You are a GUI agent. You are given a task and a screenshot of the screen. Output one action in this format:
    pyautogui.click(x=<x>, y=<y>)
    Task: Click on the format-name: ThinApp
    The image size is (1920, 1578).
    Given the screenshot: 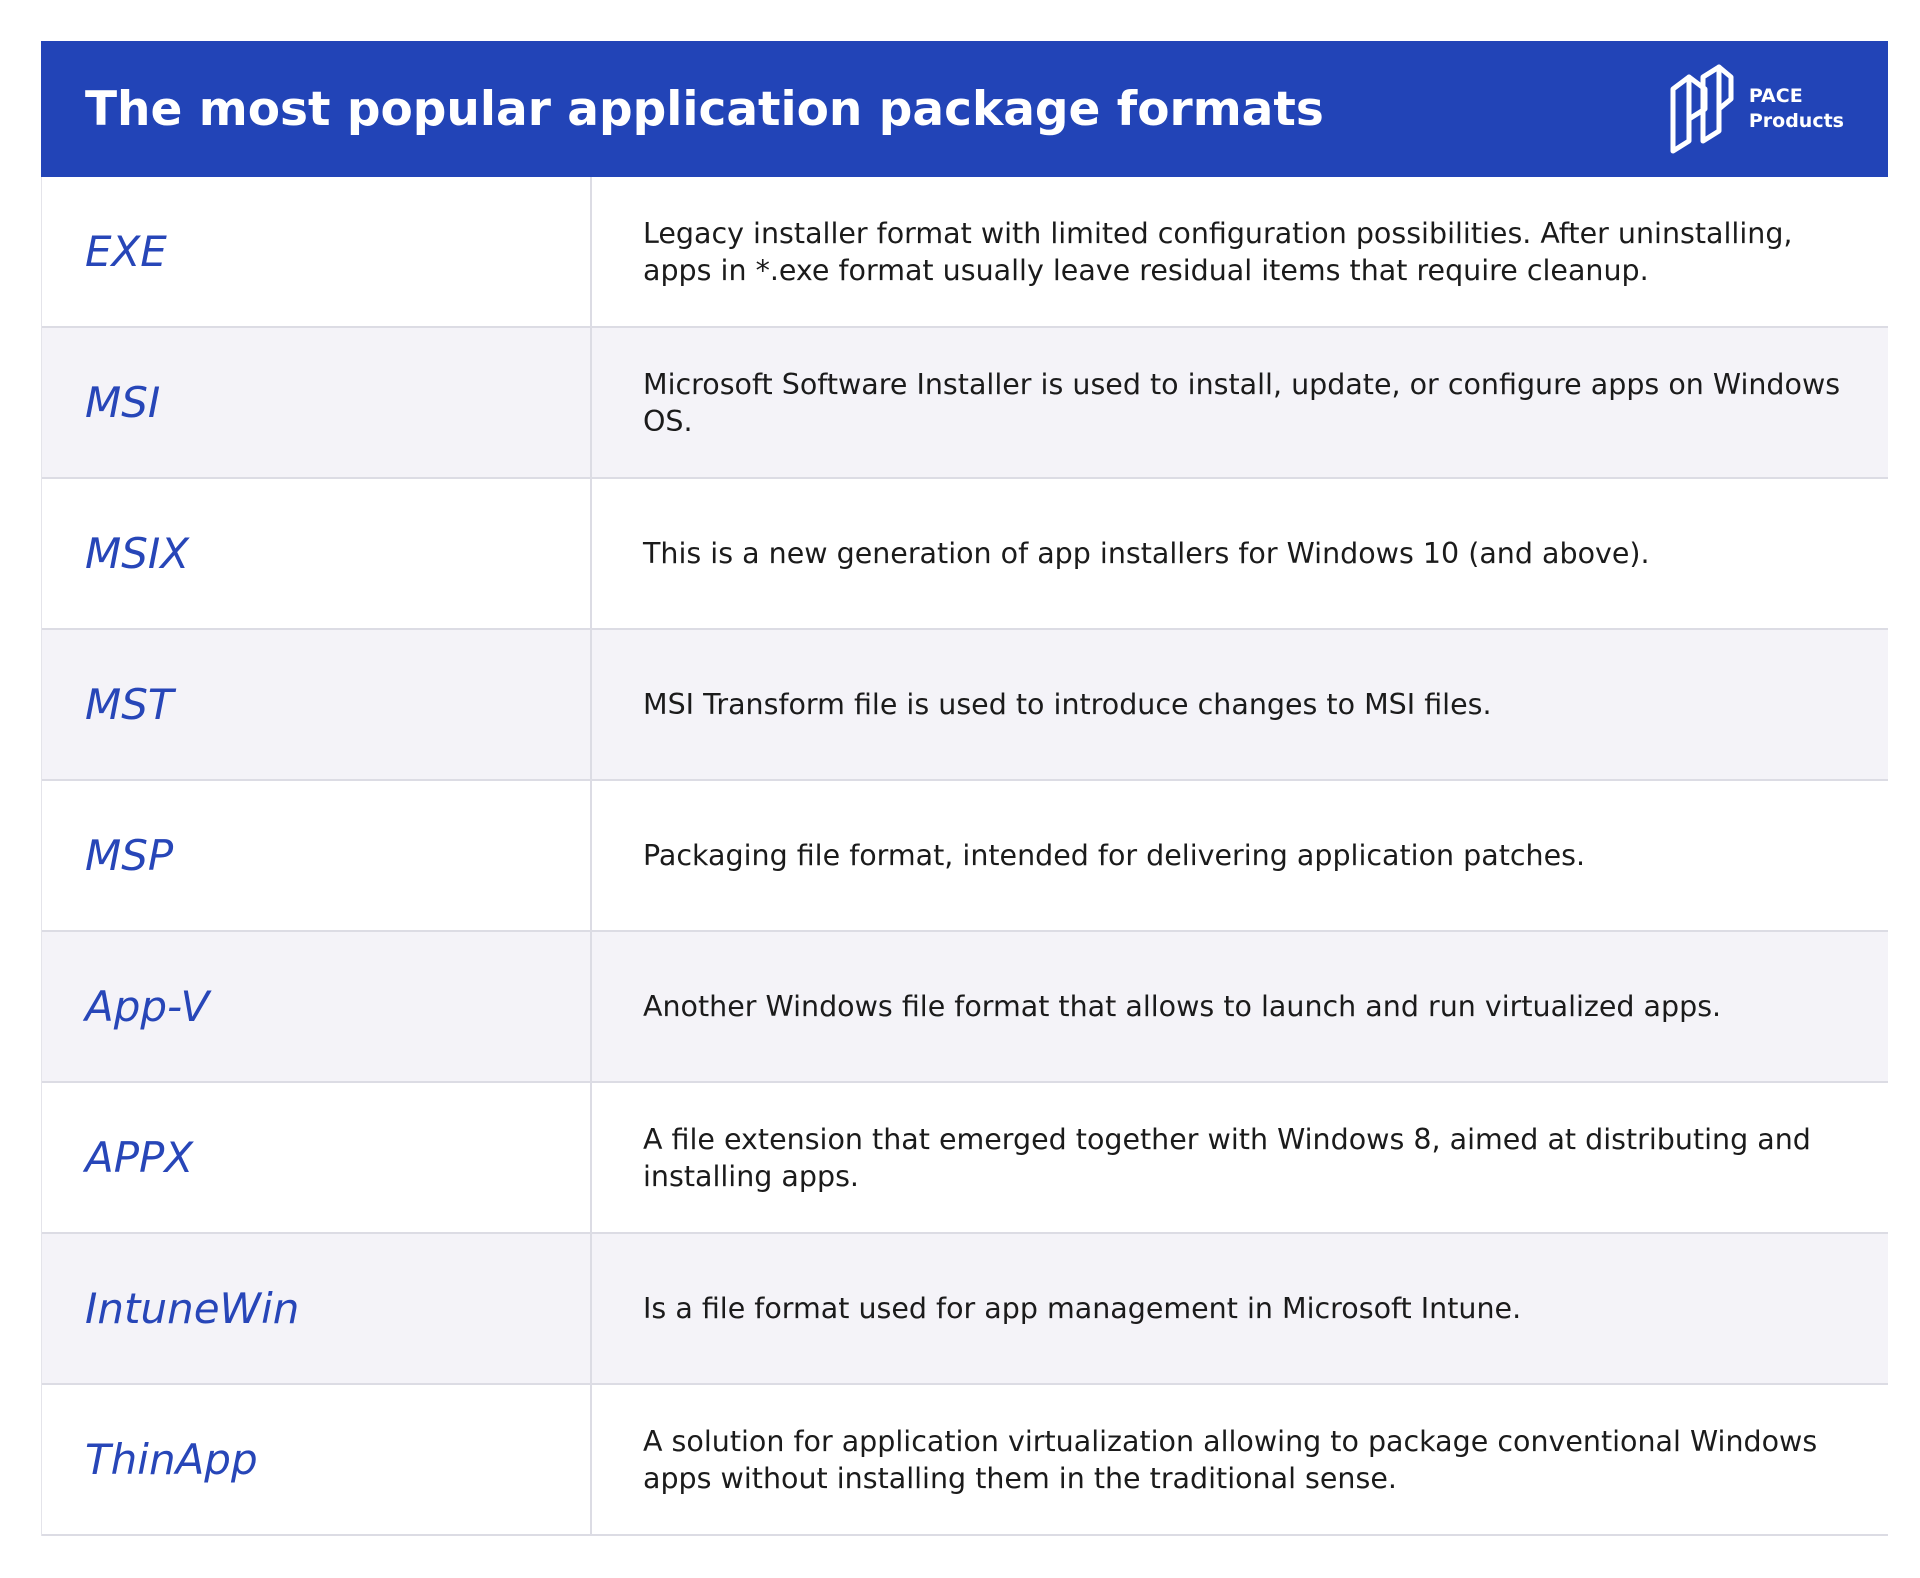 What is the action you would take?
    pyautogui.click(x=317, y=1459)
    